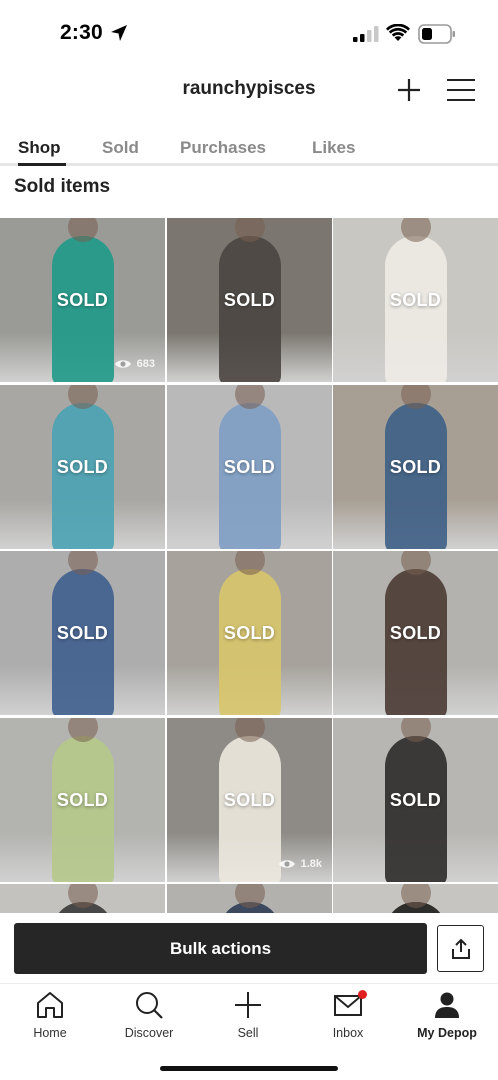 This screenshot has width=498, height=1080. What do you see at coordinates (149, 1033) in the screenshot?
I see `nav-discover-label: Discover` at bounding box center [149, 1033].